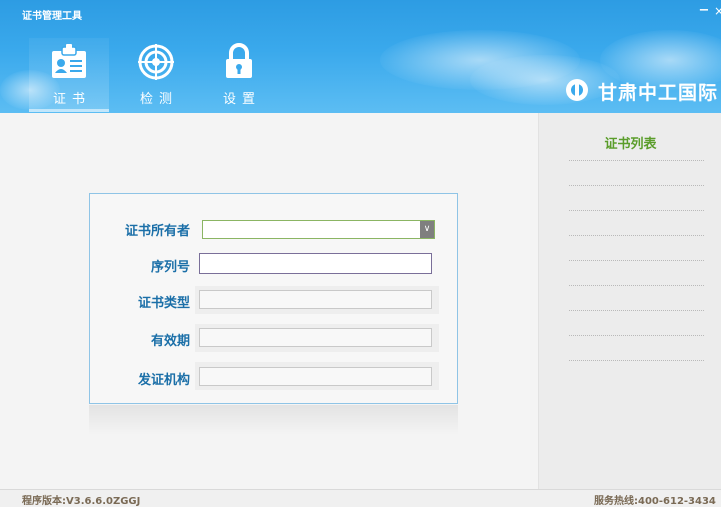 Image resolution: width=721 pixels, height=507 pixels. I want to click on chevron-down-icon: ∨, so click(427, 229).